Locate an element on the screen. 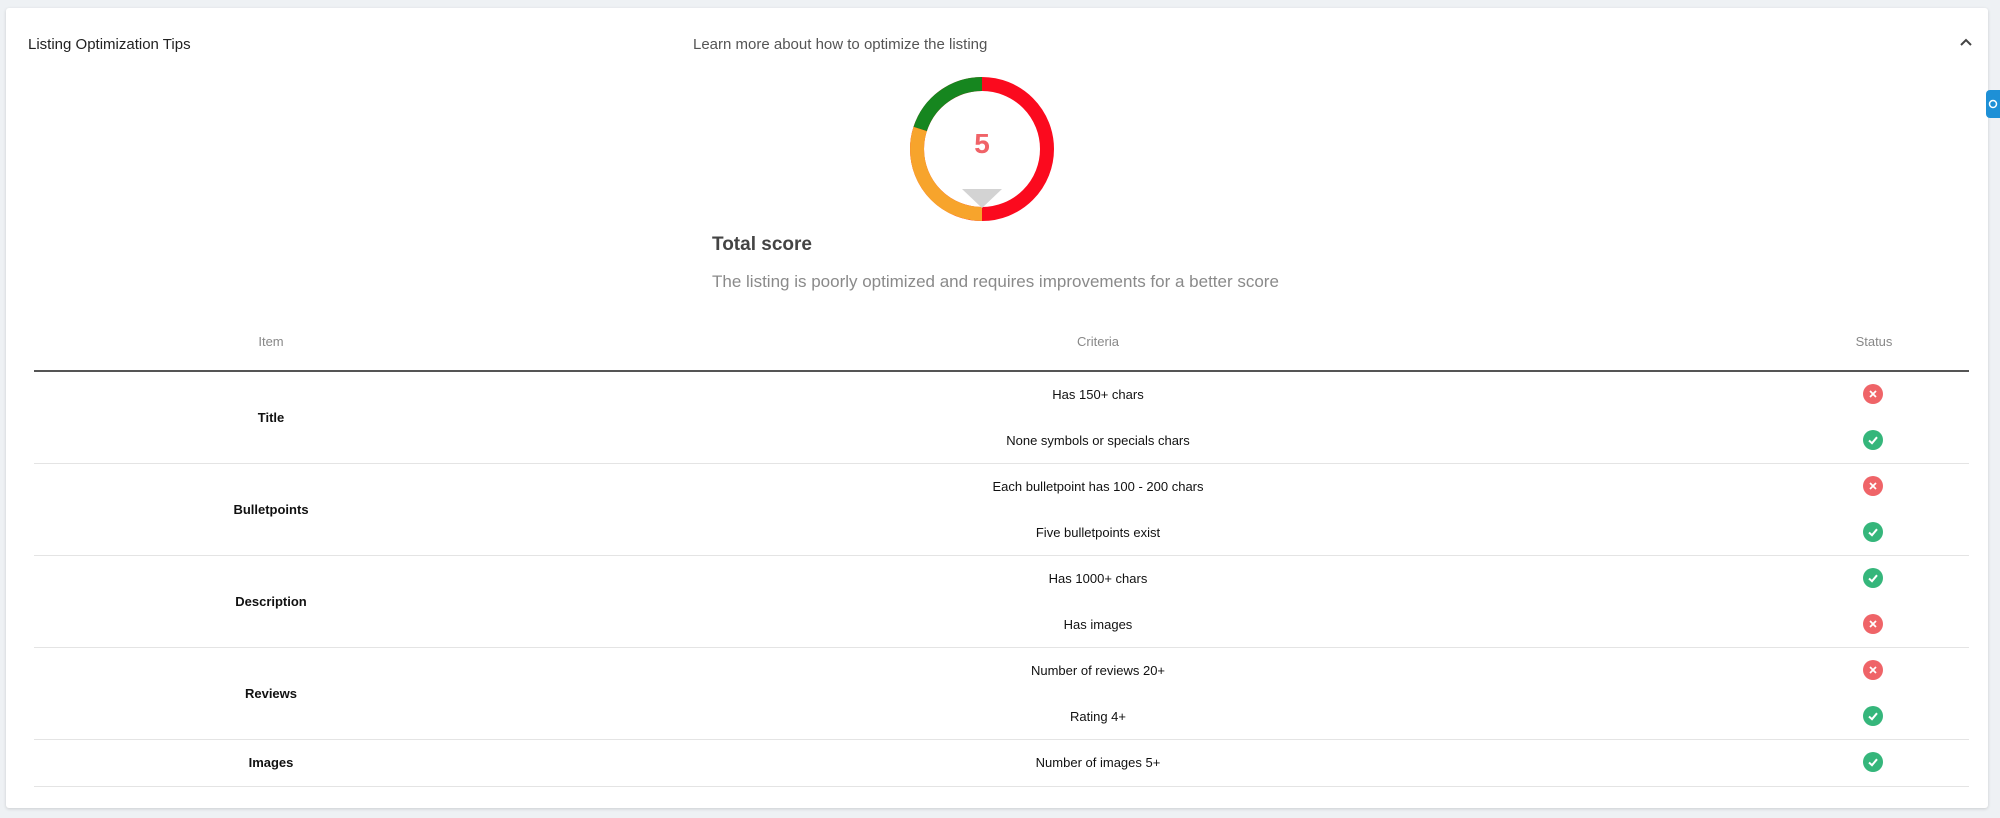  table-row: Number of reviews 20+ is located at coordinates (1001, 671).